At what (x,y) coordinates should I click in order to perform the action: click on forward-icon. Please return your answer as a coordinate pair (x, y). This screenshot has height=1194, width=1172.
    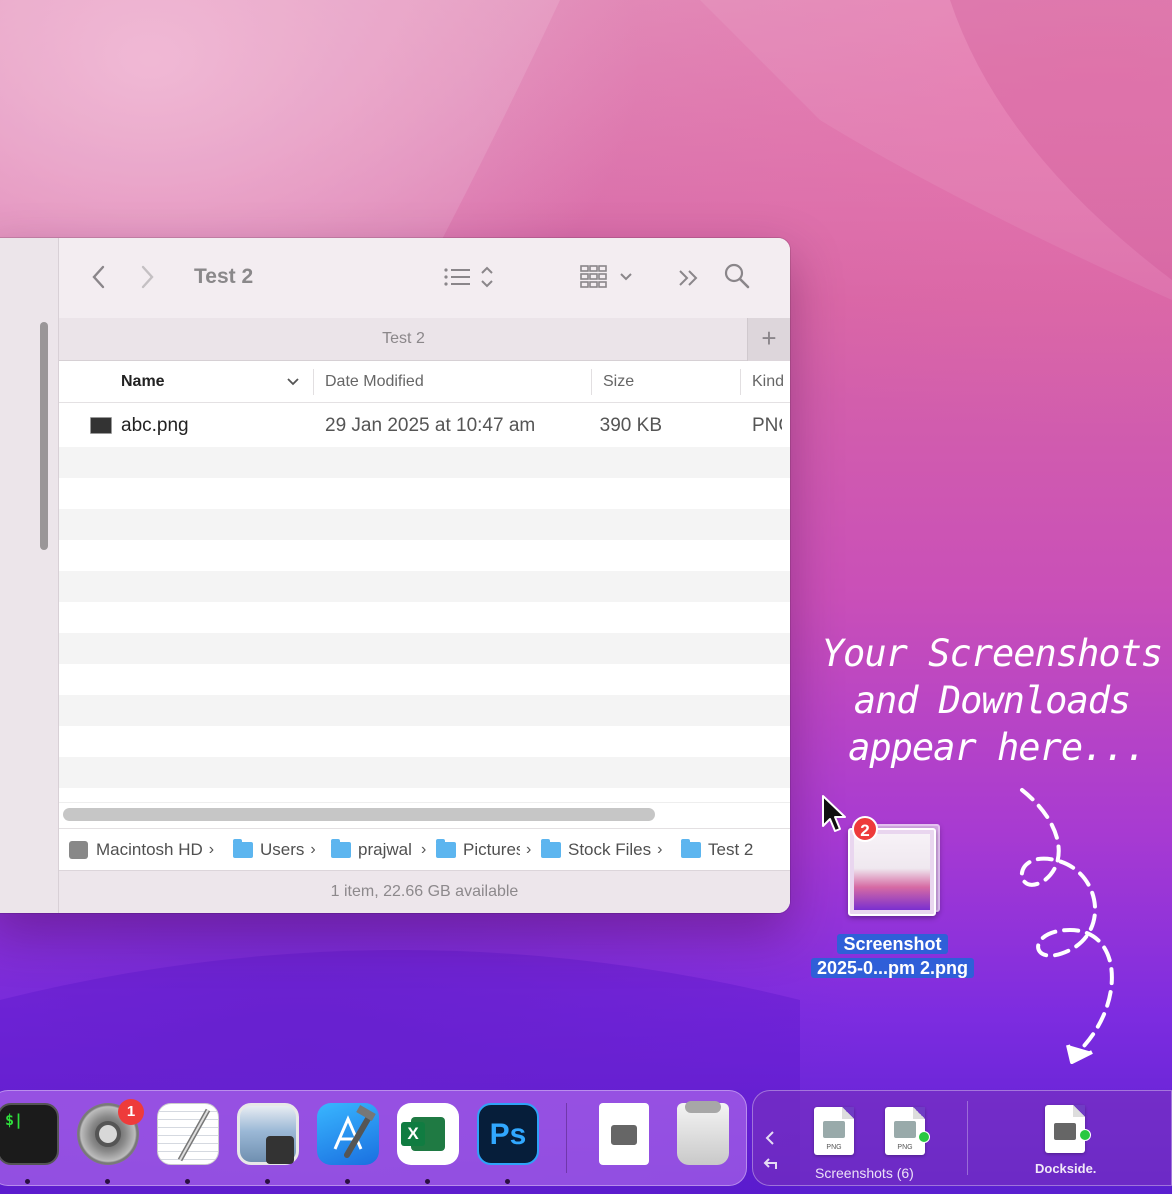
    Looking at the image, I should click on (147, 277).